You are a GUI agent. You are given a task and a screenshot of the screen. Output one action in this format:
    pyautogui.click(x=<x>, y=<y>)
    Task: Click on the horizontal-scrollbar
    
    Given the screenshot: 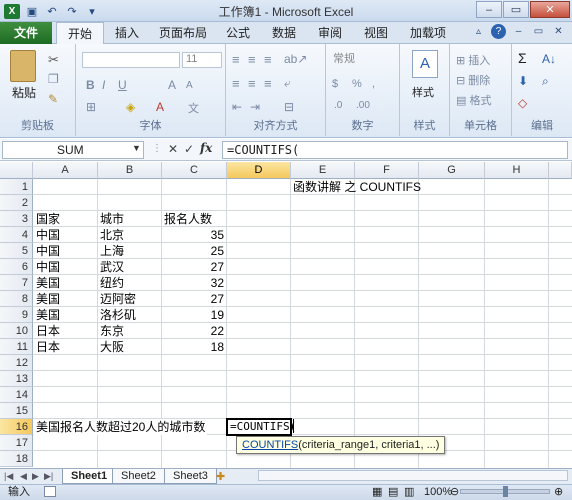 What is the action you would take?
    pyautogui.click(x=413, y=475)
    